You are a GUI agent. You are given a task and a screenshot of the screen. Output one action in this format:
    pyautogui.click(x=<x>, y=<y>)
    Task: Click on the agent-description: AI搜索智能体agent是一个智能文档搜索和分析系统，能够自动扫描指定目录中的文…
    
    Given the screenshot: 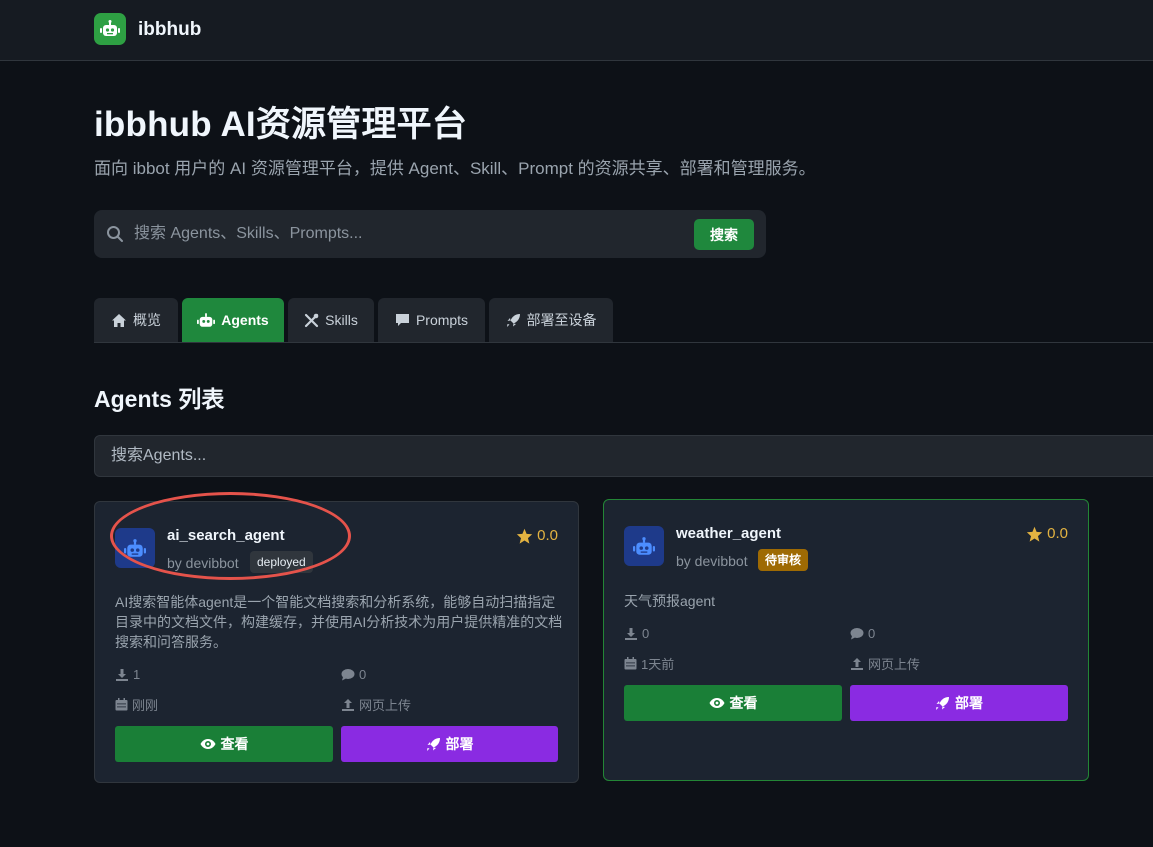 What is the action you would take?
    pyautogui.click(x=339, y=622)
    